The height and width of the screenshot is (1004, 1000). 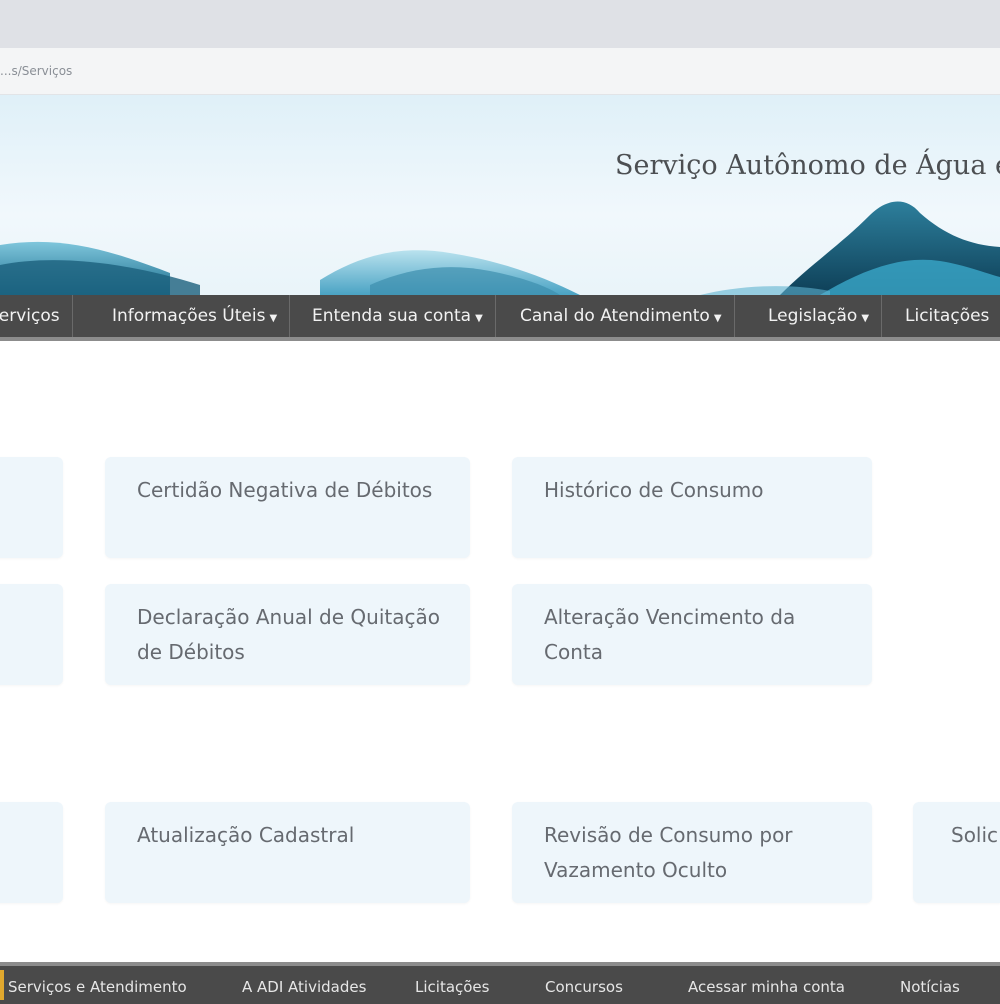 What do you see at coordinates (30, 316) in the screenshot?
I see `nav-item-label: Serviços` at bounding box center [30, 316].